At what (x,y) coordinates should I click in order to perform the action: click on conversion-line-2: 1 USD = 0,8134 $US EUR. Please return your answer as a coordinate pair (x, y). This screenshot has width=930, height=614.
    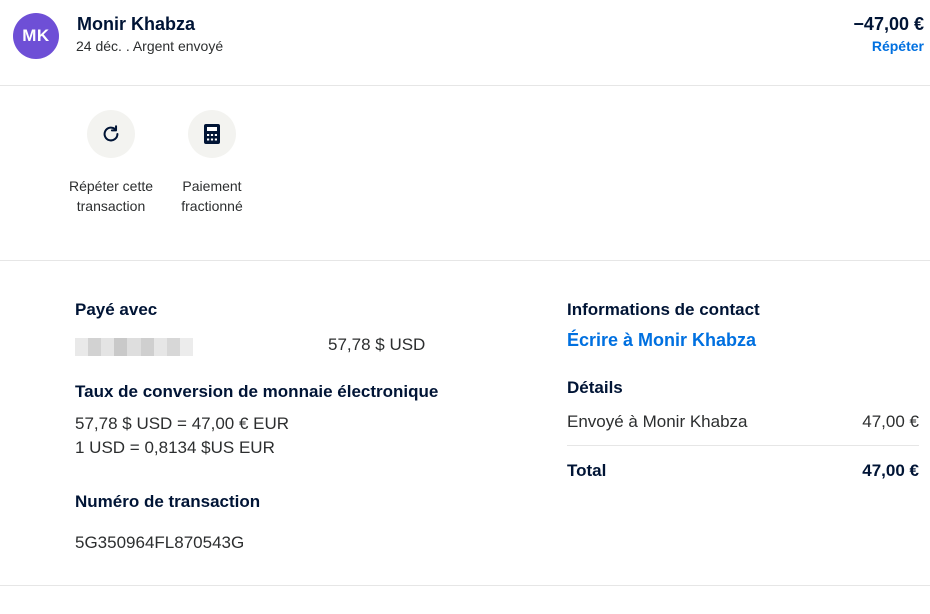
    Looking at the image, I should click on (175, 447).